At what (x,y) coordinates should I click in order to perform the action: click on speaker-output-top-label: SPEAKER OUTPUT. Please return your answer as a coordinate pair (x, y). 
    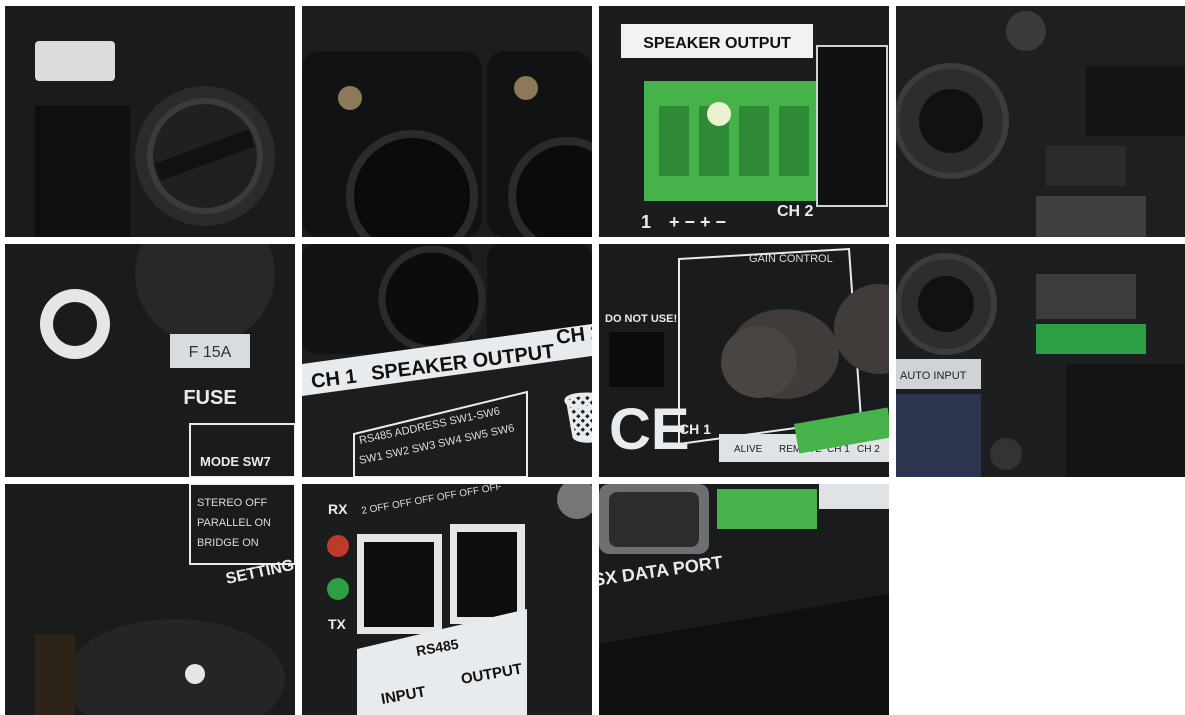
    Looking at the image, I should click on (717, 43).